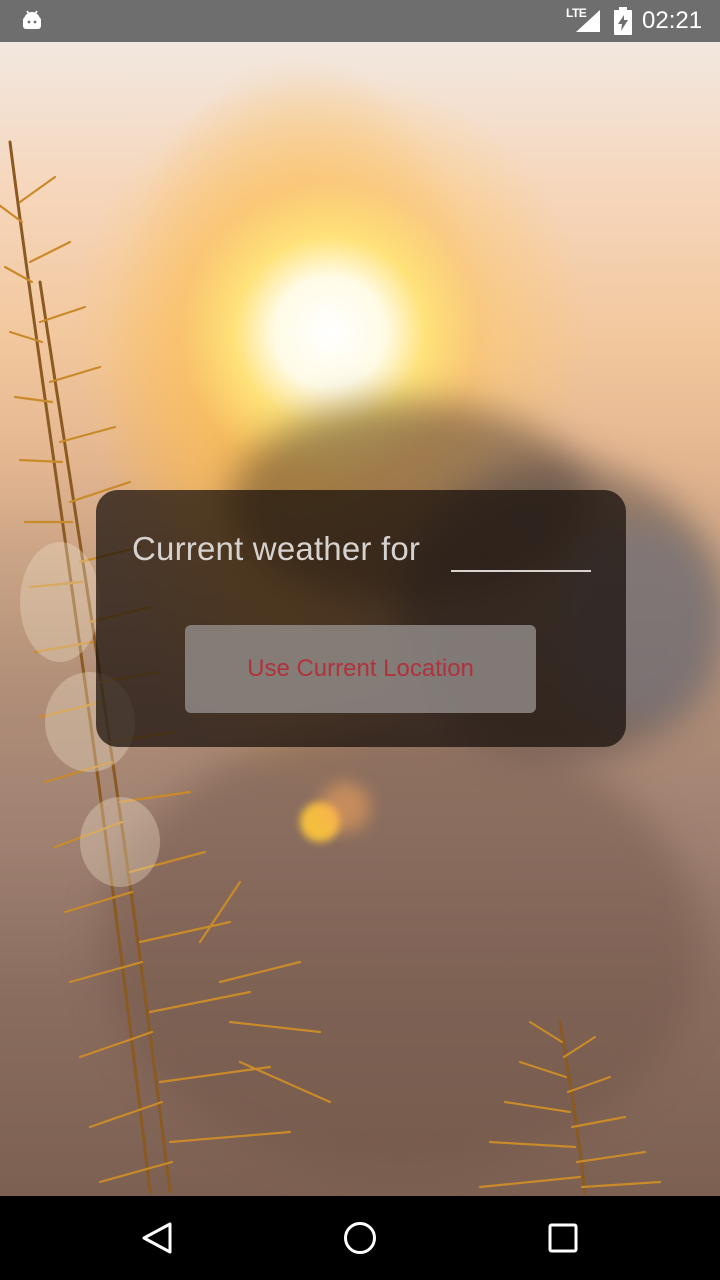 This screenshot has width=720, height=1280. I want to click on navigation-bar, so click(360, 1238).